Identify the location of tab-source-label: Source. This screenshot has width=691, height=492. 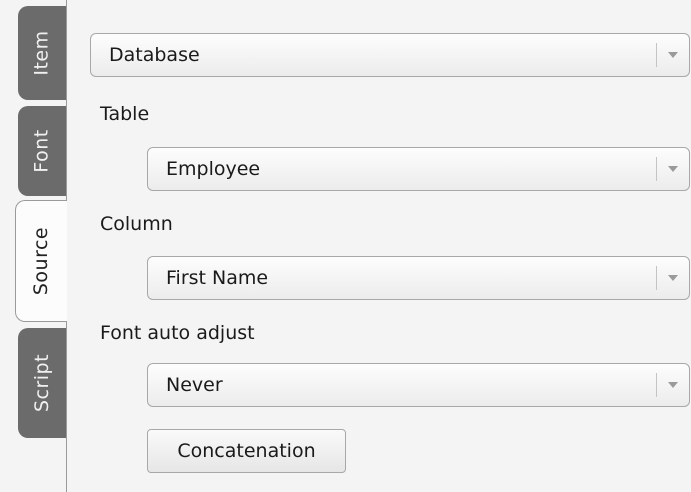
(41, 261).